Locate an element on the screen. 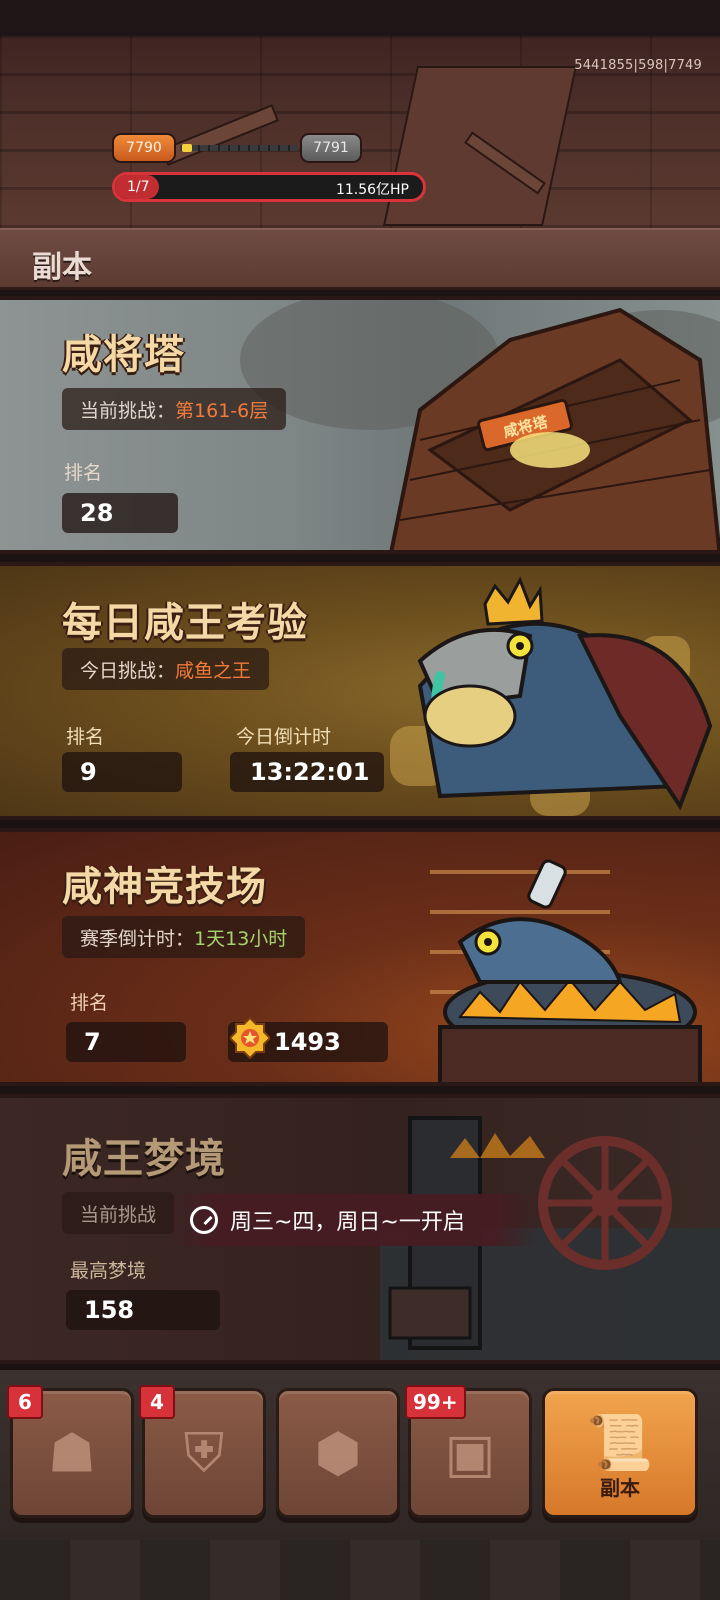 This screenshot has width=720, height=1600. tower-rank-value: 28 is located at coordinates (120, 513).